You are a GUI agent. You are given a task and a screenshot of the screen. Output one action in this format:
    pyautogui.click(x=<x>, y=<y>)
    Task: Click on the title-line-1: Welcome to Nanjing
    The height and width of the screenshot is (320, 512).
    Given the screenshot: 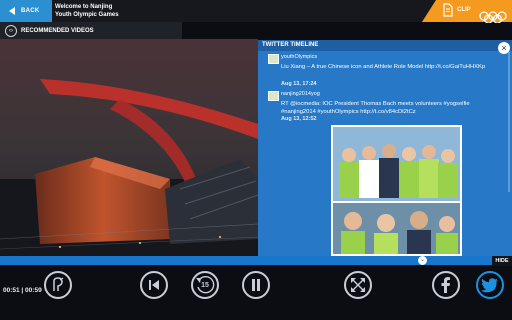 What is the action you would take?
    pyautogui.click(x=84, y=7)
    